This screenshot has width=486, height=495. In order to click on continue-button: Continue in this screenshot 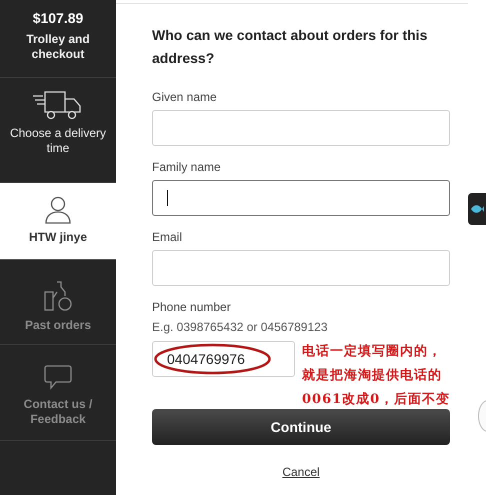, I will do `click(301, 427)`.